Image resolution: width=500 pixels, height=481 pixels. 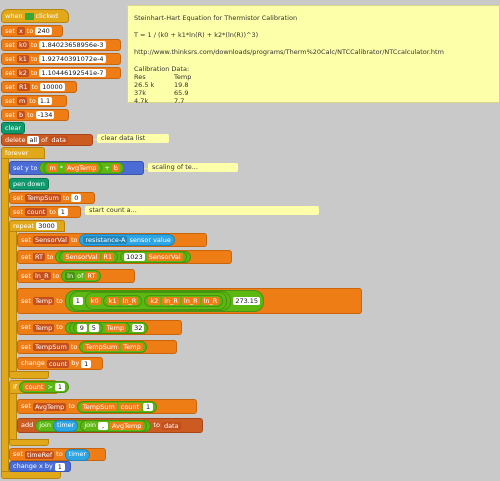 I want to click on set-m-block: set m to 1.1, so click(x=34, y=101).